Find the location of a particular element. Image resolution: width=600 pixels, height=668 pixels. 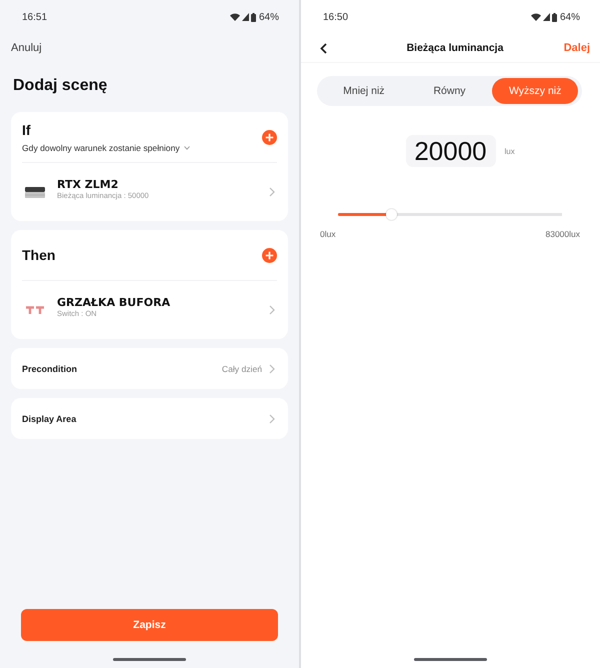

caret-icon is located at coordinates (187, 148).